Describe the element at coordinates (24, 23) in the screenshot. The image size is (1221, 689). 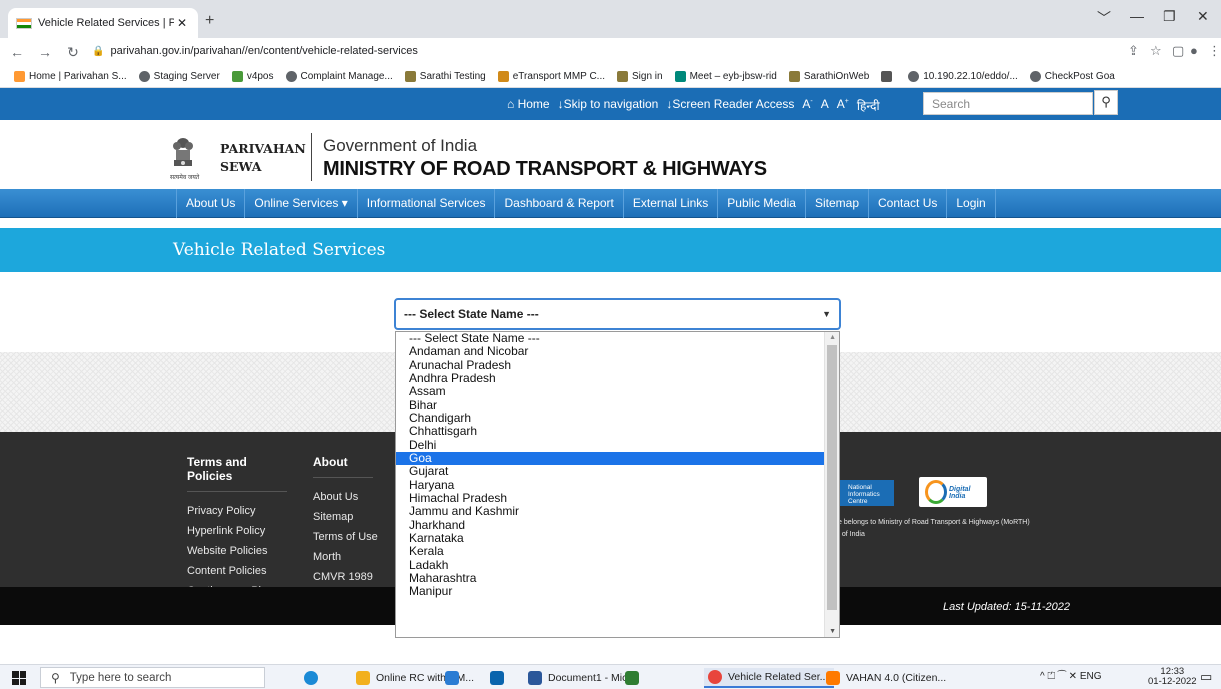
I see `india-flag-icon` at that location.